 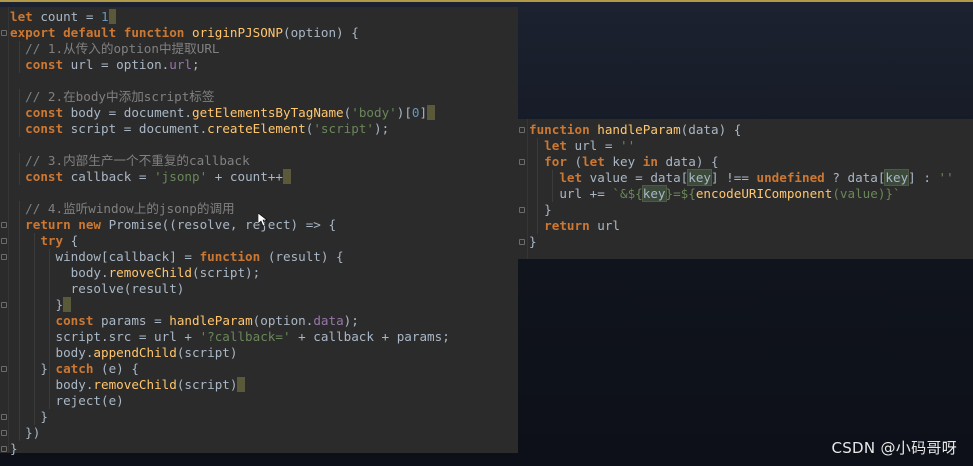 What do you see at coordinates (114, 49) in the screenshot?
I see `code-text: // 1.从传入的option中提取URL` at bounding box center [114, 49].